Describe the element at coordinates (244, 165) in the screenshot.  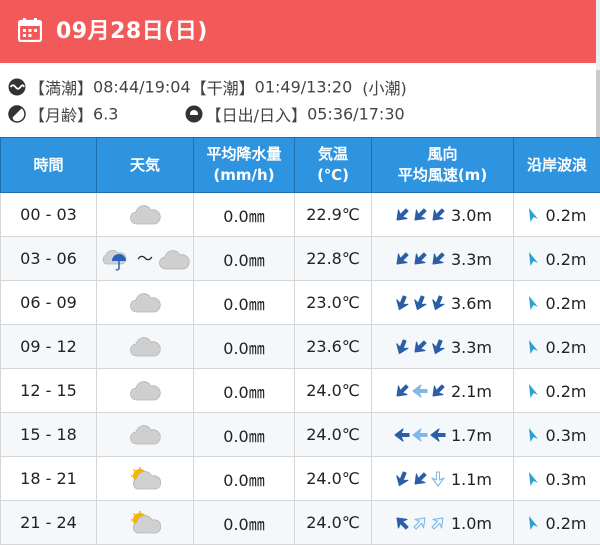
I see `col-header-rain: 平均降水量(mm/h)` at that location.